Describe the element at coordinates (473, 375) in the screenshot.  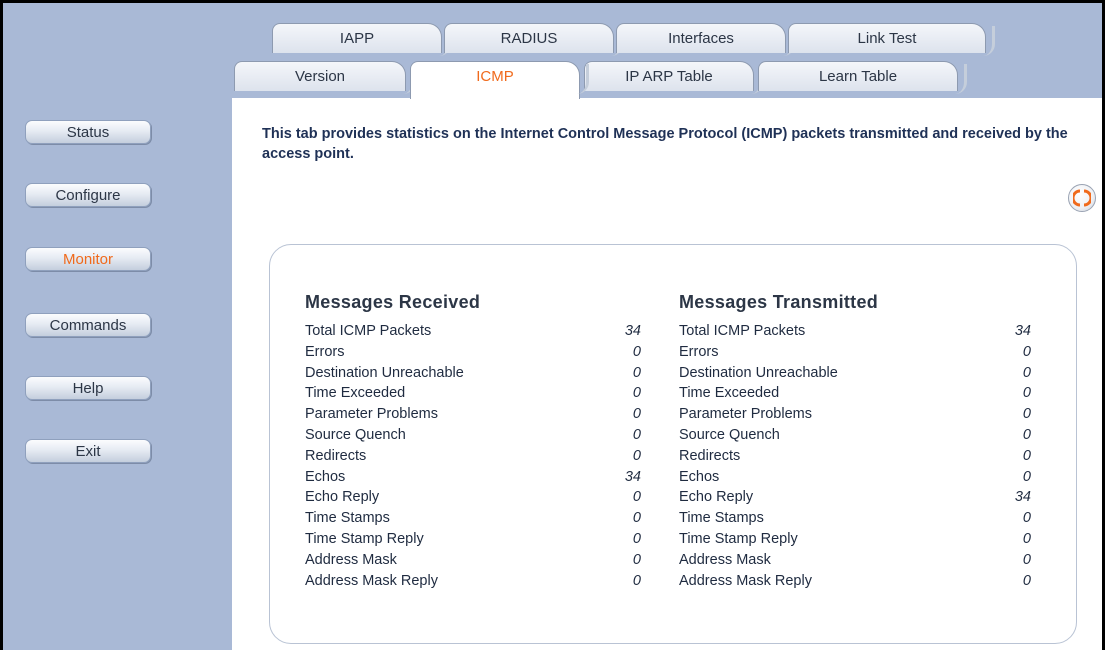
I see `stat-row: Destination Unreachable 0` at that location.